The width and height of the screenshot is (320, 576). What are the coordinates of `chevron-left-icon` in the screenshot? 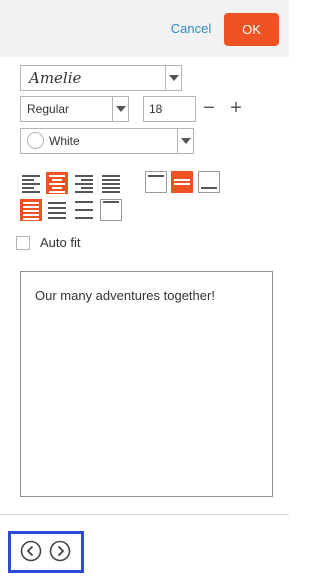 It's located at (31, 551).